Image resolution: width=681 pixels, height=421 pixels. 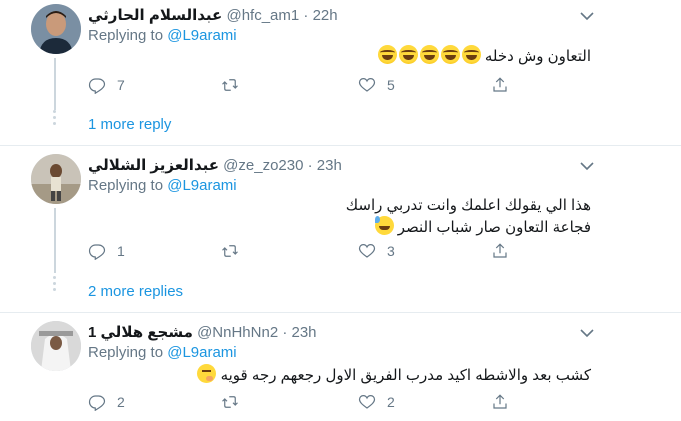 What do you see at coordinates (262, 15) in the screenshot?
I see `user-handle: @hfc_am1` at bounding box center [262, 15].